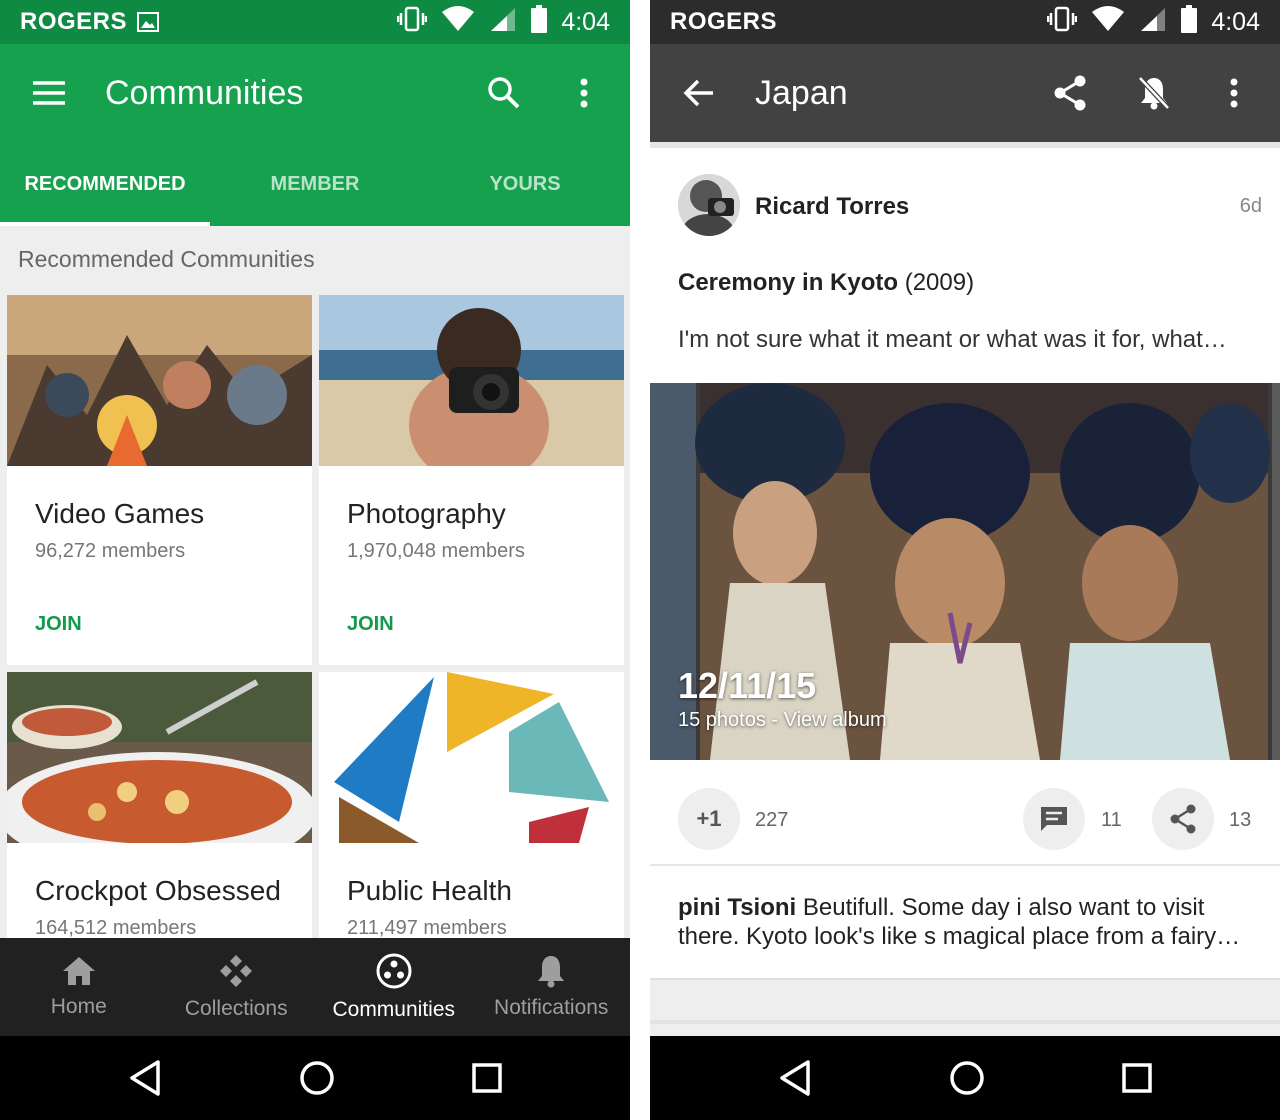 The height and width of the screenshot is (1120, 1280). Describe the element at coordinates (79, 987) in the screenshot. I see `nav-home: Home` at that location.